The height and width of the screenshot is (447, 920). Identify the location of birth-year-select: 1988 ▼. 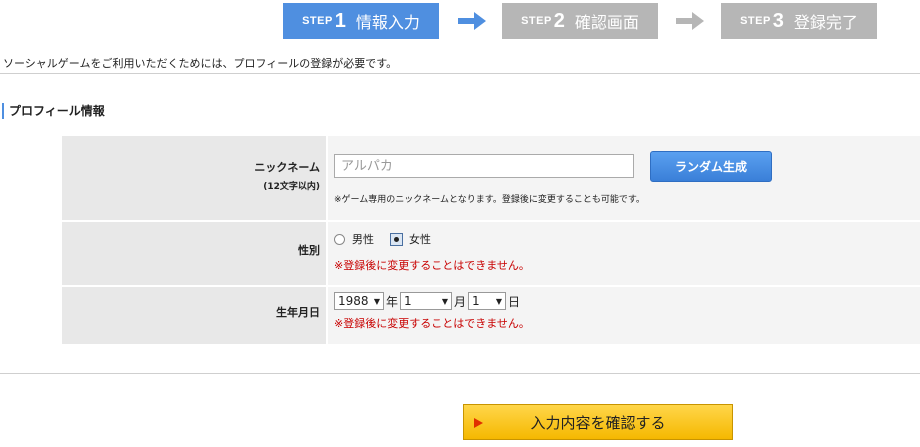
(359, 301).